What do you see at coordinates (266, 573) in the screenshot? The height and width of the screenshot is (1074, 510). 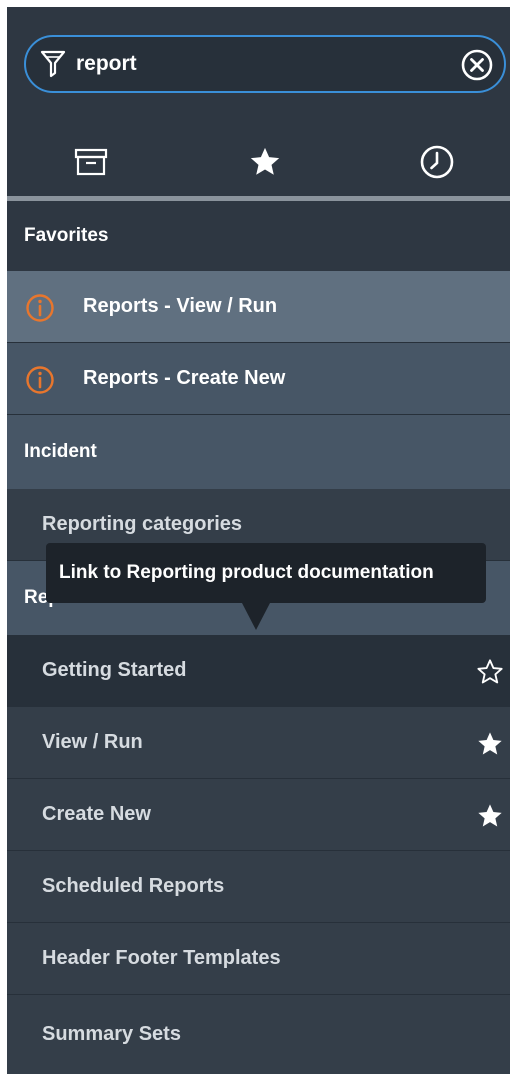 I see `tooltip: Link to Reporting product documentation` at bounding box center [266, 573].